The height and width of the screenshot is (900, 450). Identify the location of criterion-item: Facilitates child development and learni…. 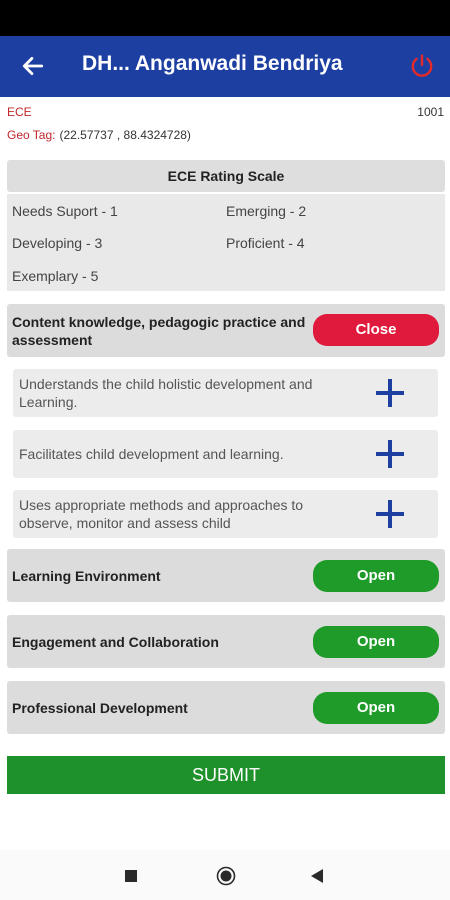
(225, 454).